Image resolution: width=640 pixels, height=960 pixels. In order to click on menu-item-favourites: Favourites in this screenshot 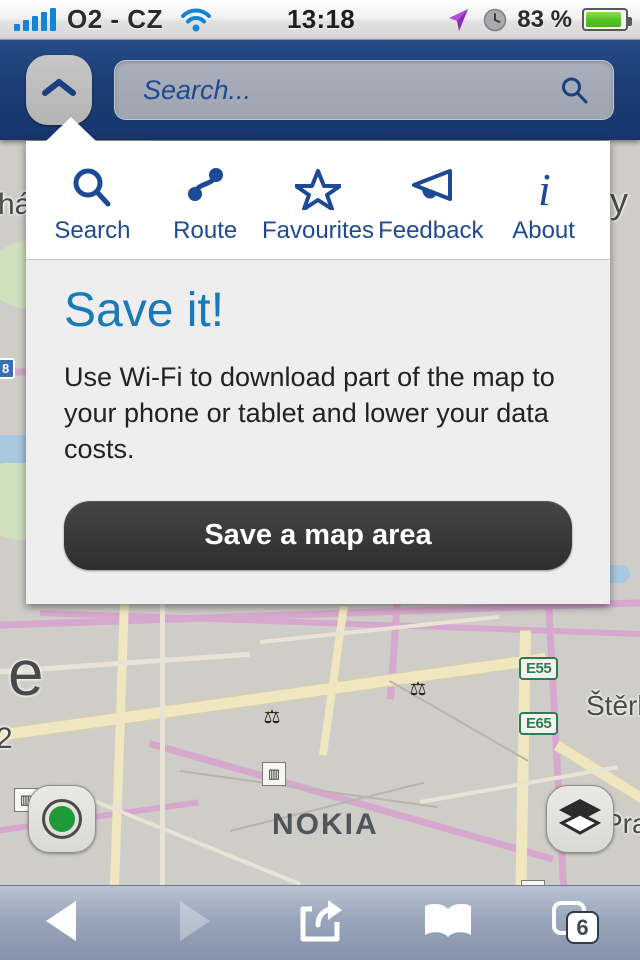, I will do `click(318, 205)`.